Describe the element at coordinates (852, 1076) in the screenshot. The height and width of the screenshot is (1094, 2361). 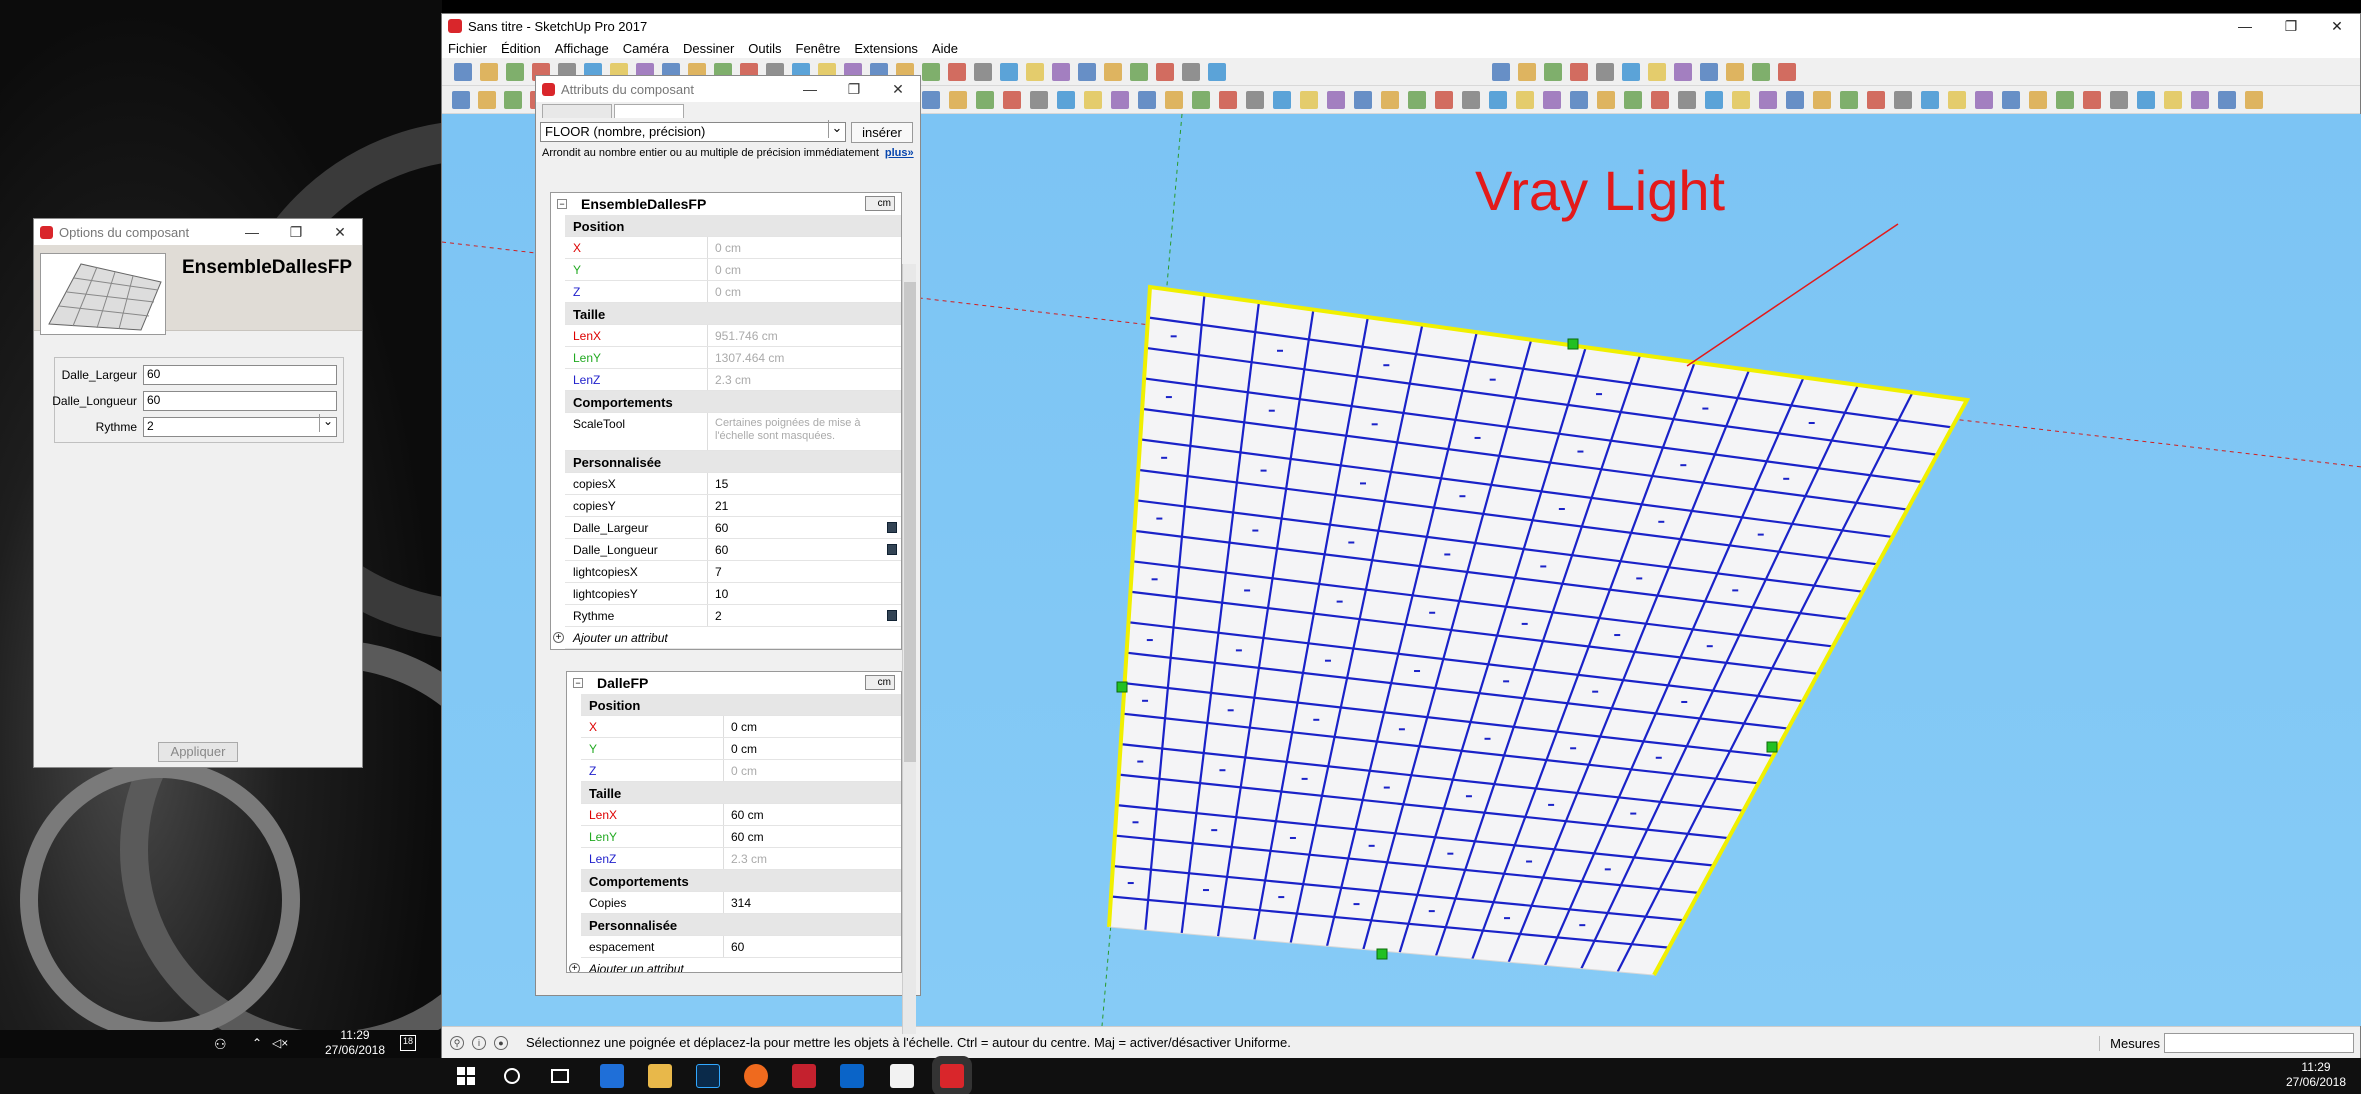
I see `outlook-icon` at that location.